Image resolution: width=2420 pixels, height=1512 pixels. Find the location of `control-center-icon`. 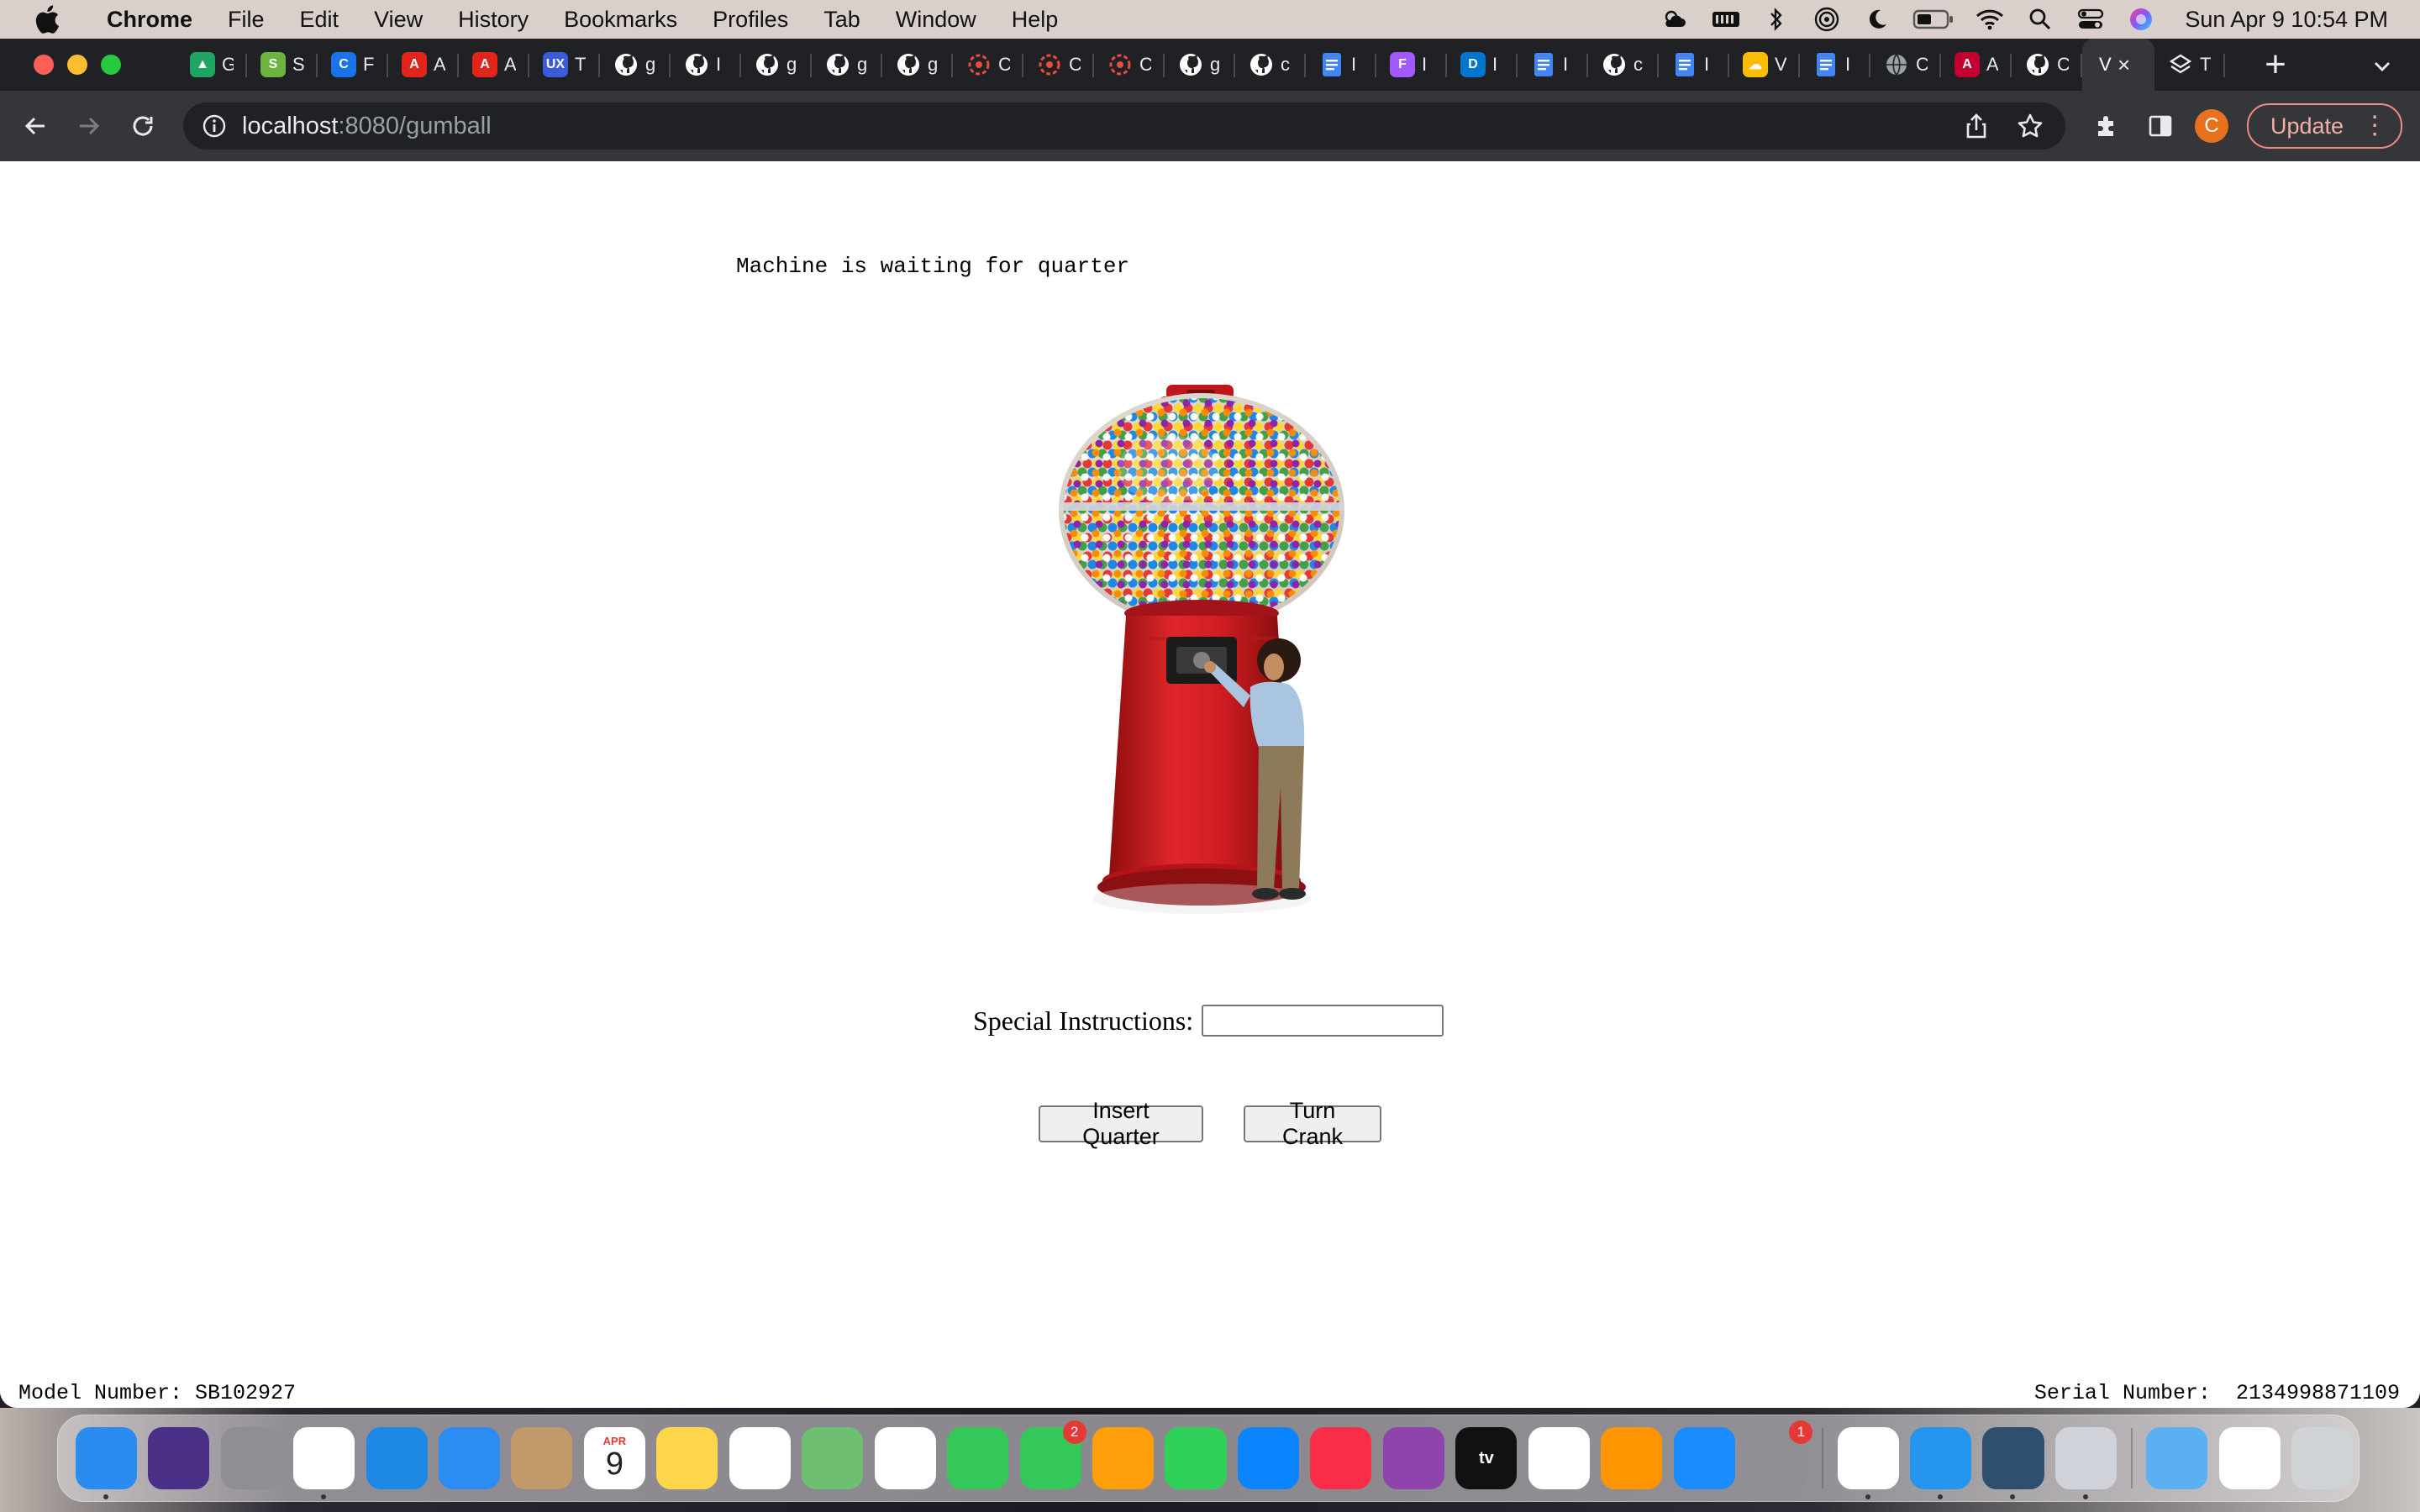

control-center-icon is located at coordinates (2090, 19).